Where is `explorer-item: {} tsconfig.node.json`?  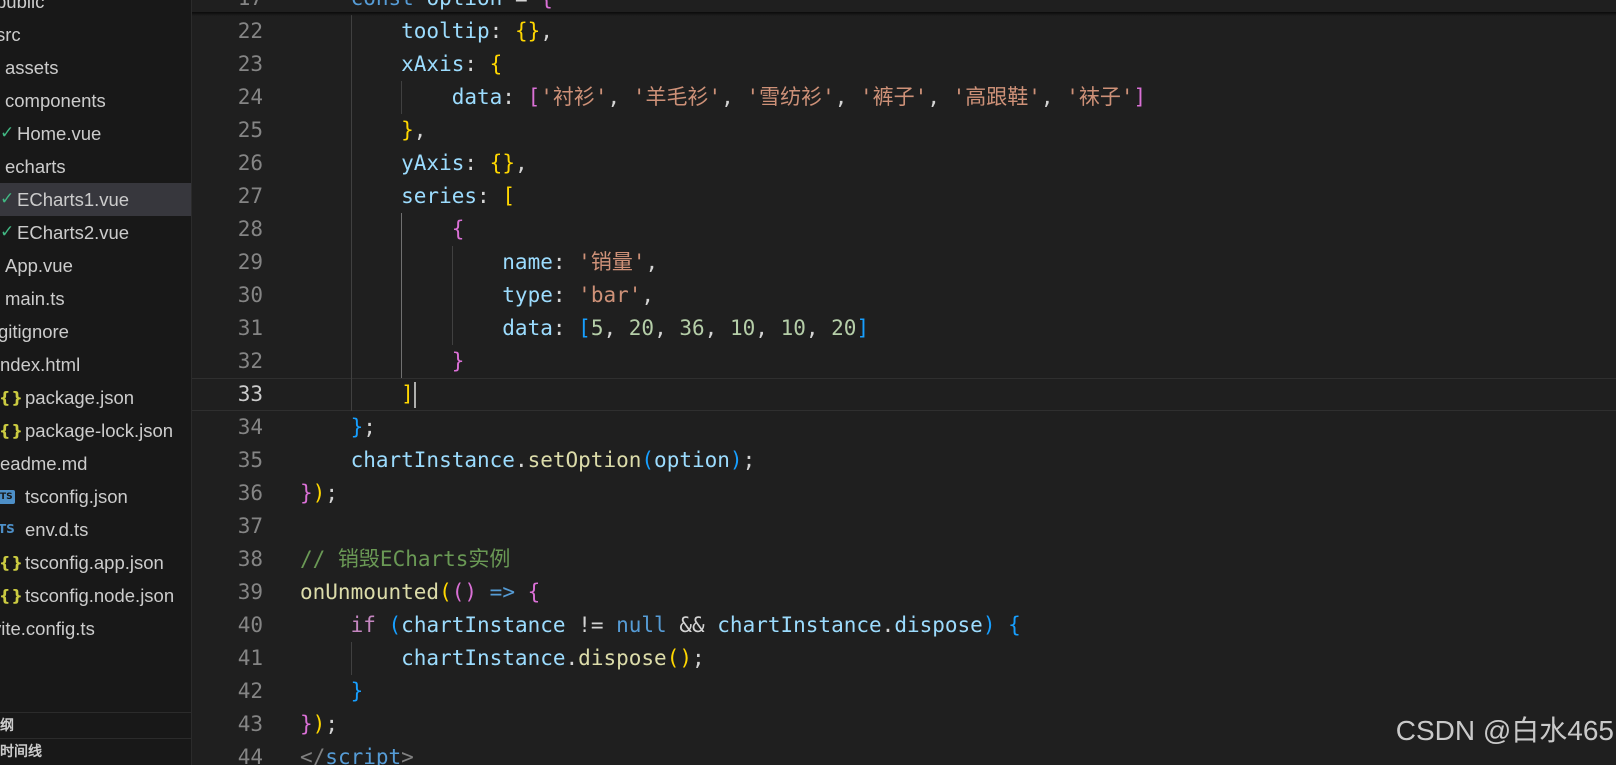
explorer-item: {} tsconfig.node.json is located at coordinates (95, 595).